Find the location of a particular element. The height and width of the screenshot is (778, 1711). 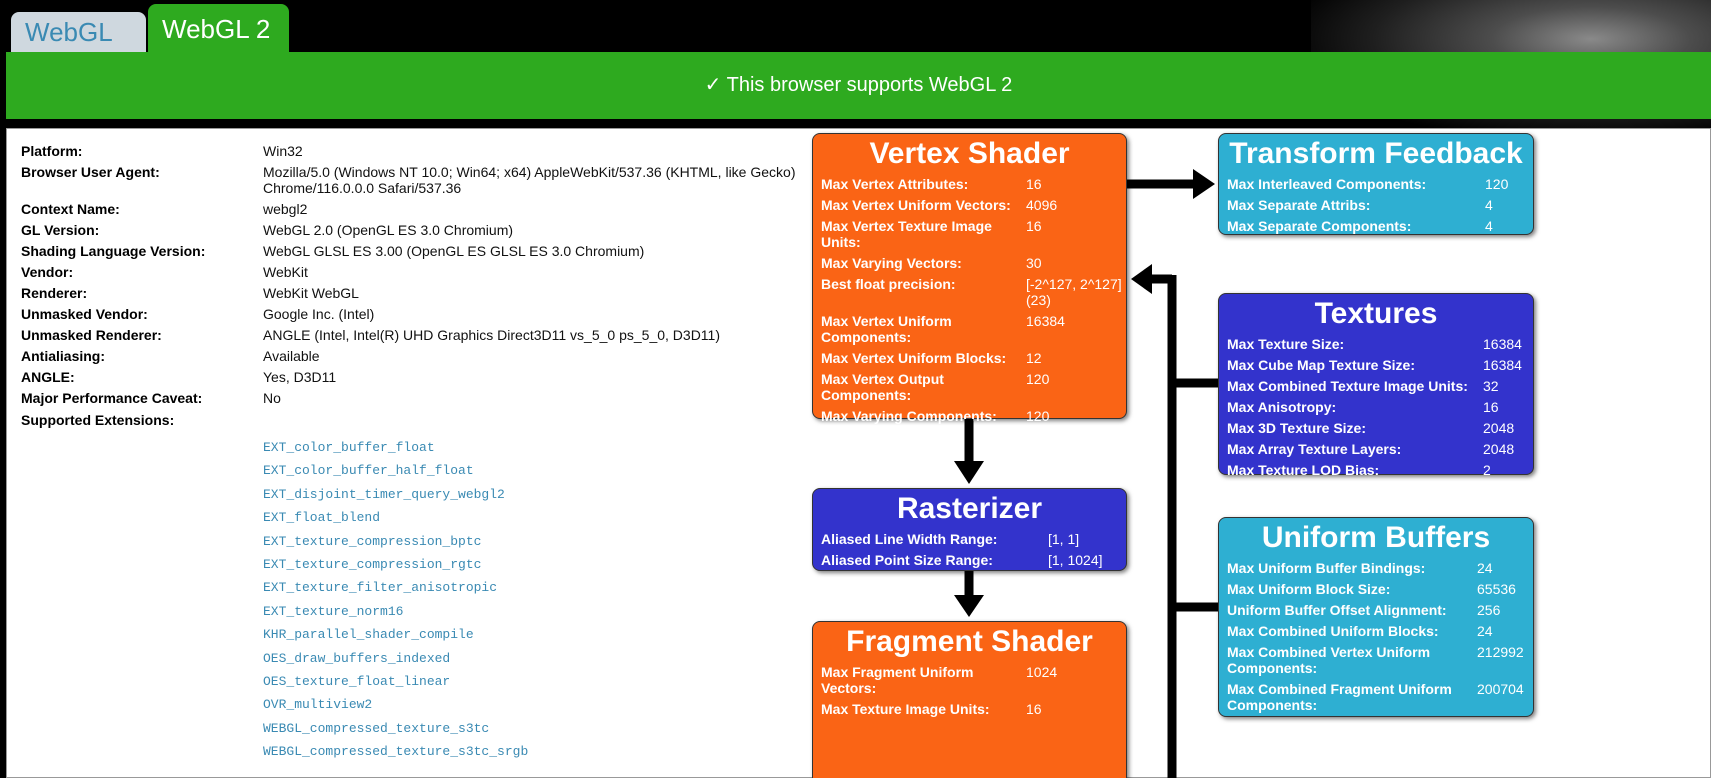

info-row: Vendor: WebKit is located at coordinates (441, 272).